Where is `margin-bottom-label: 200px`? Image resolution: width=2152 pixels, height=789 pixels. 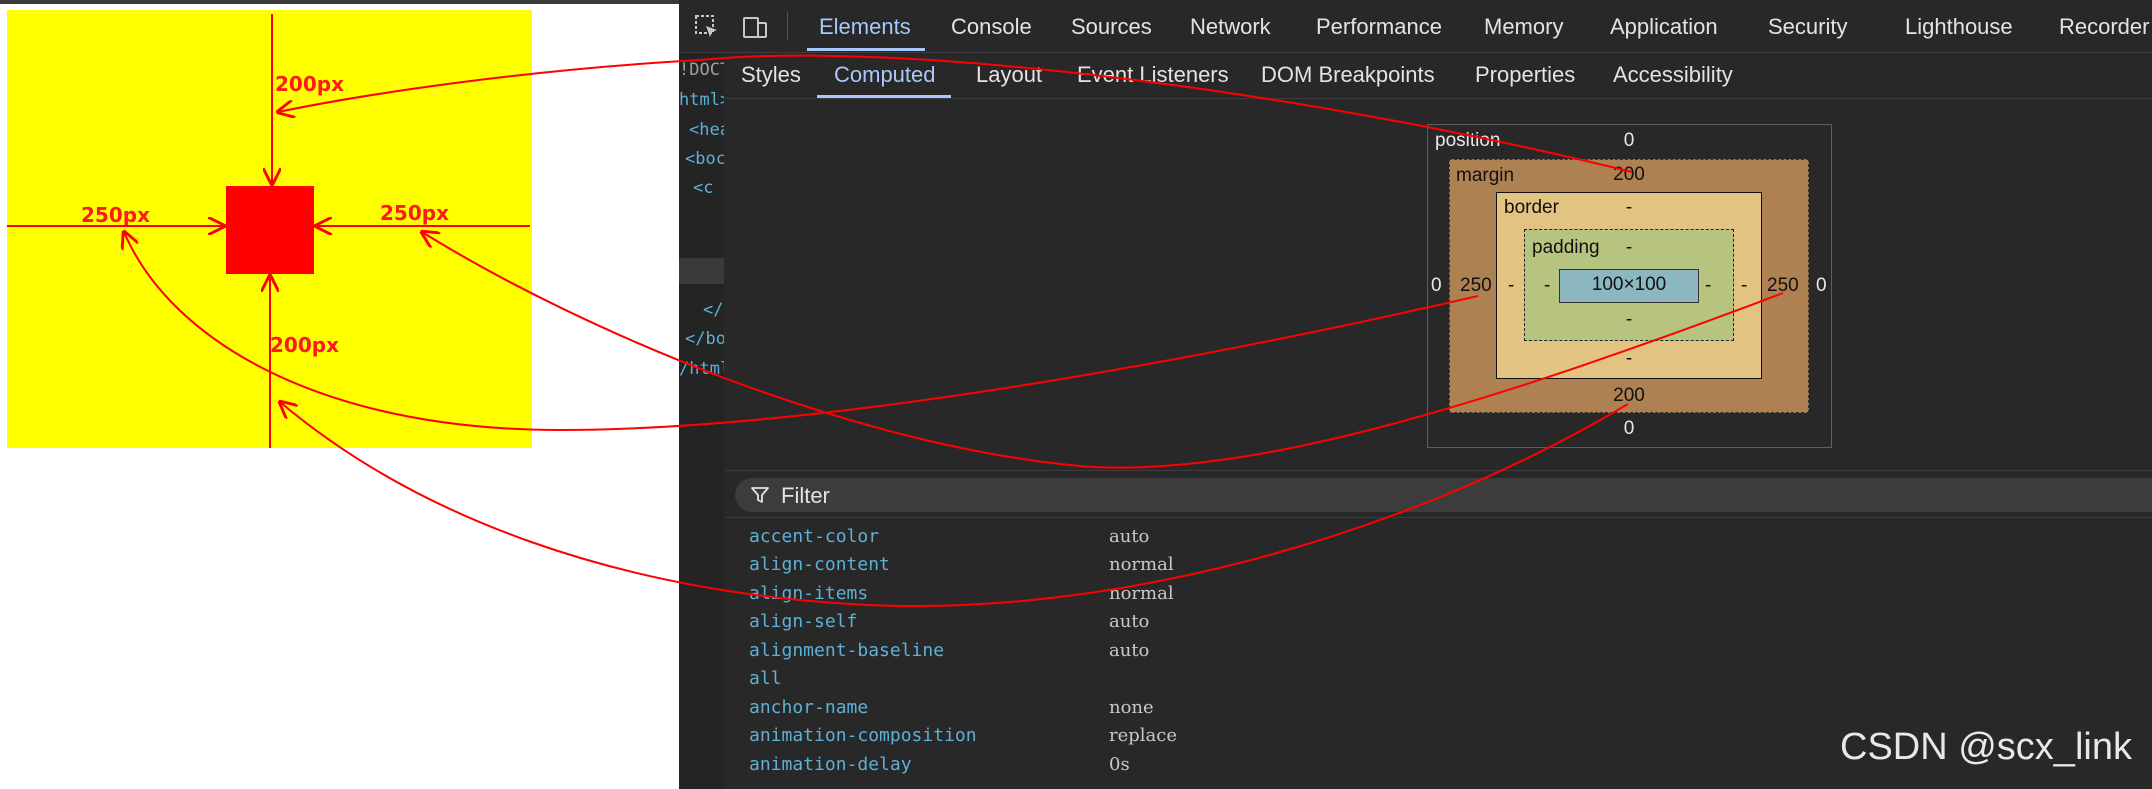 margin-bottom-label: 200px is located at coordinates (304, 345).